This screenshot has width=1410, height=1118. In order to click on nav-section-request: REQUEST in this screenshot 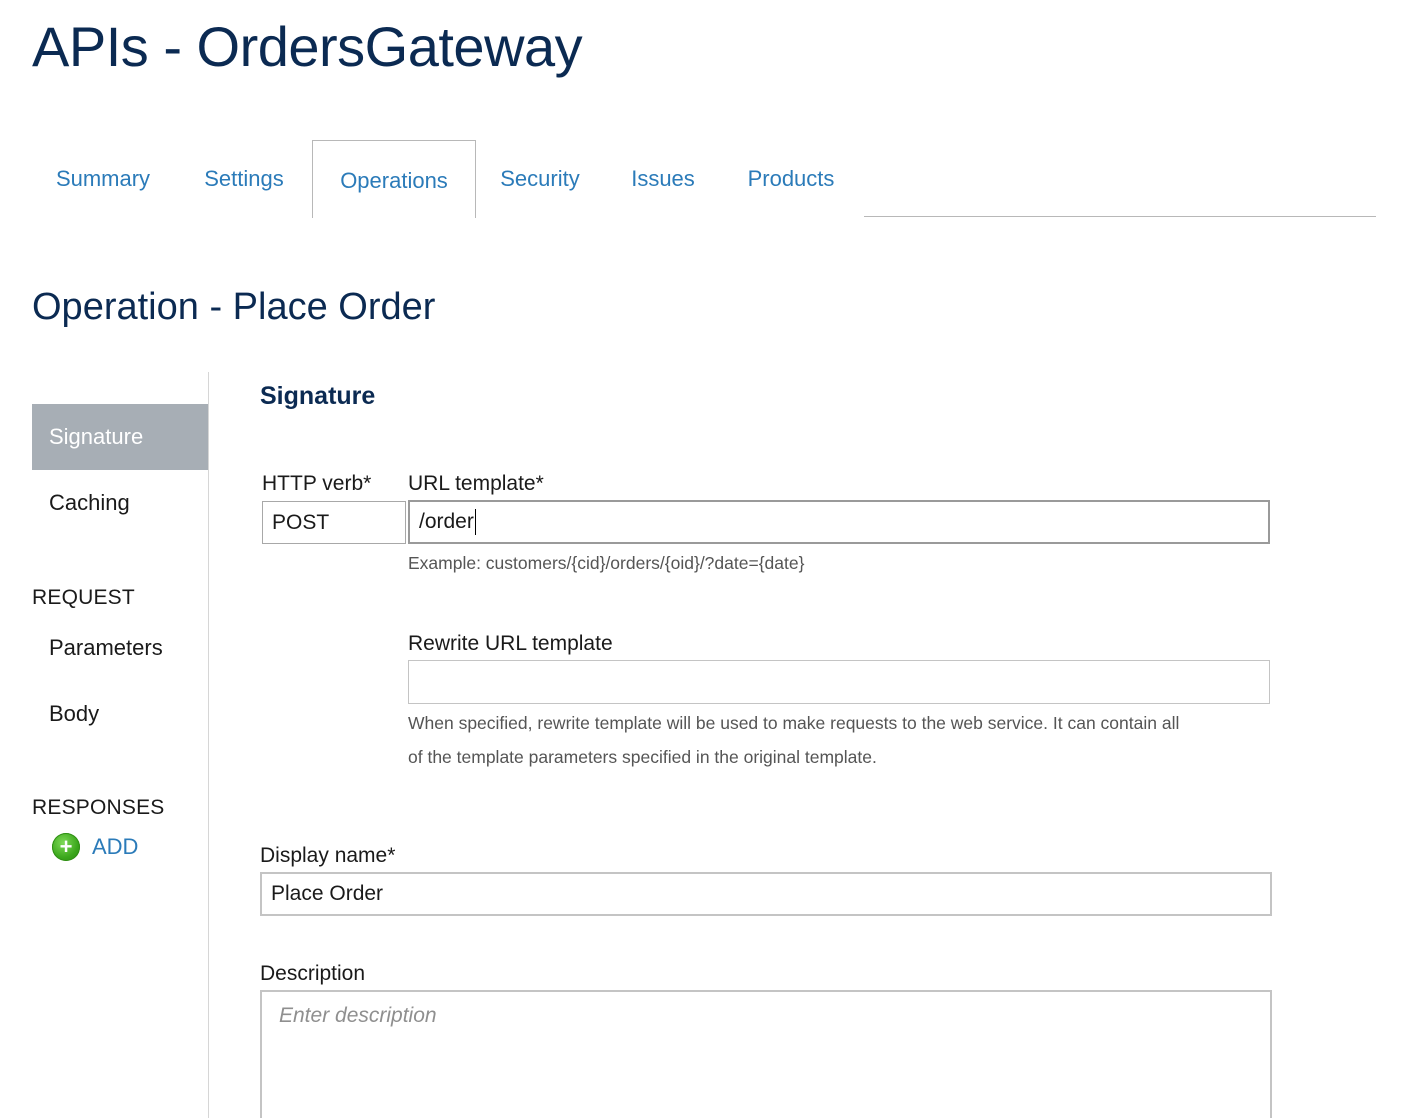, I will do `click(83, 597)`.